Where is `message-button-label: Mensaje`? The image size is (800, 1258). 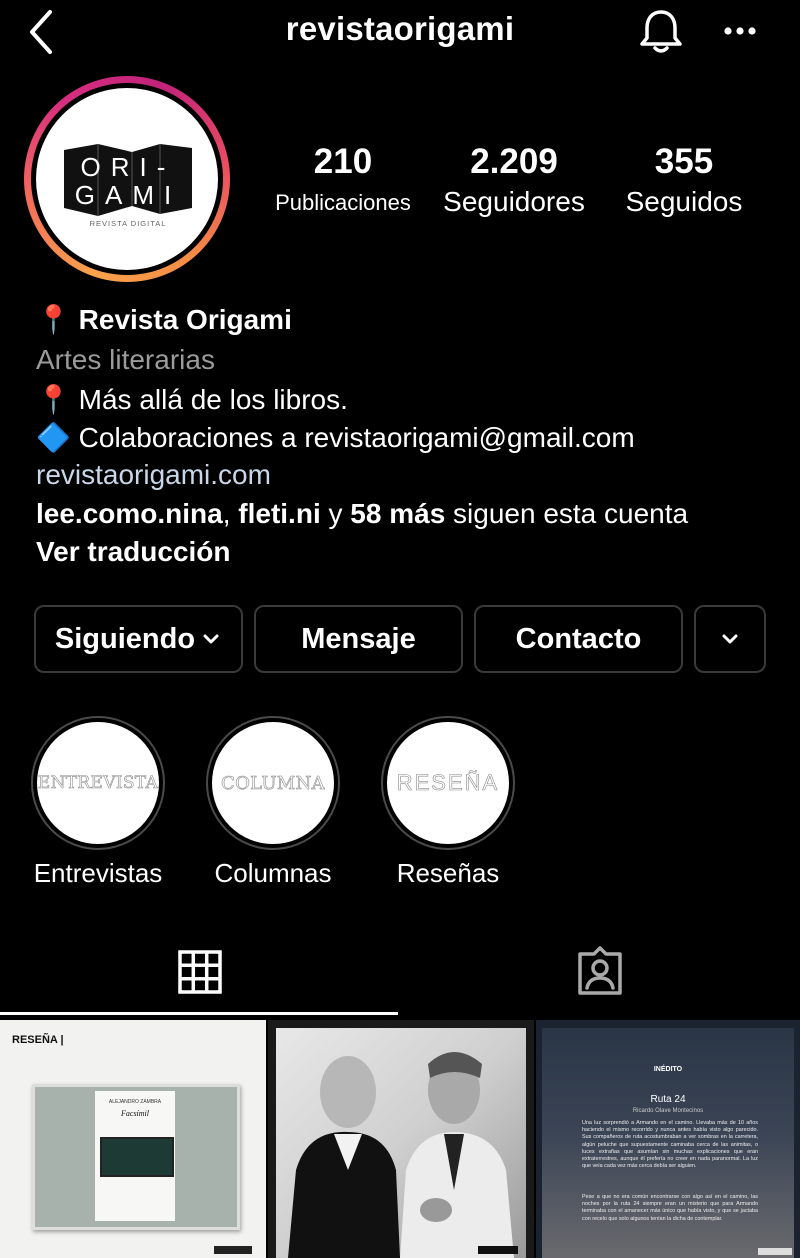
message-button-label: Mensaje is located at coordinates (358, 638).